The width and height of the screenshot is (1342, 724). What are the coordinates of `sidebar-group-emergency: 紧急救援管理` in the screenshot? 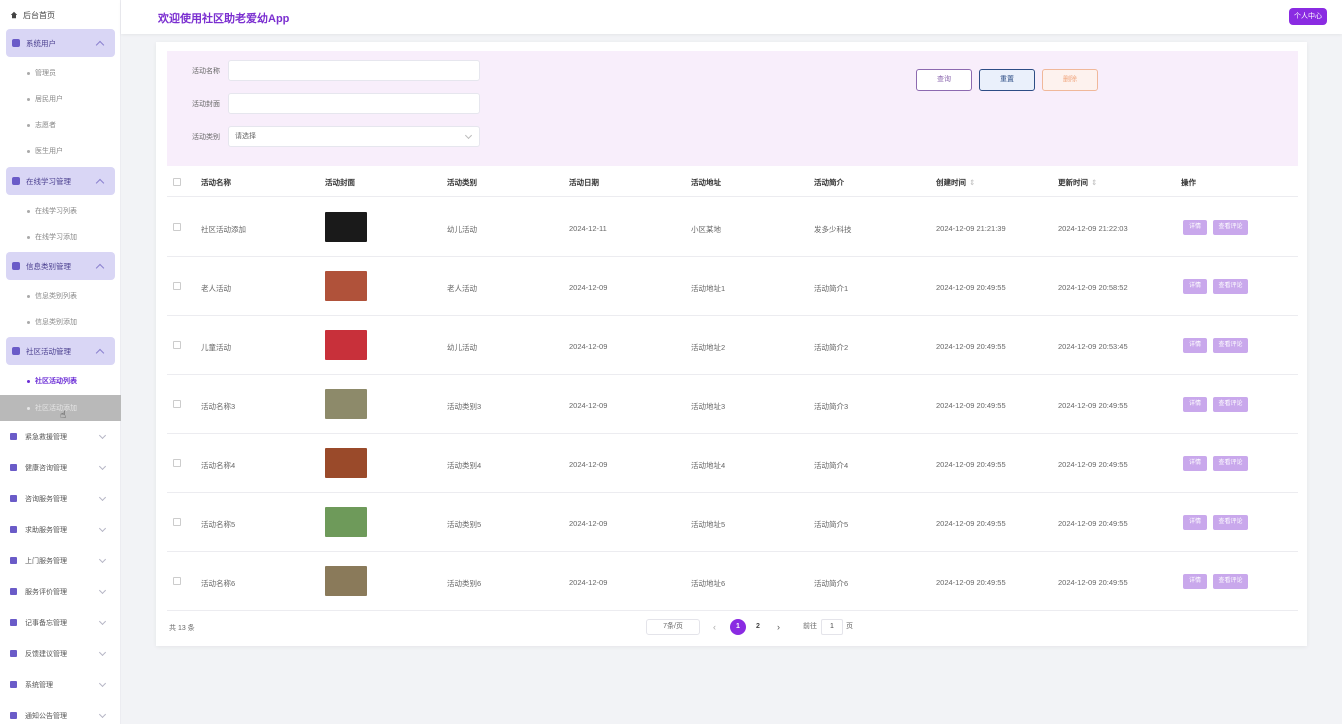 It's located at (60, 436).